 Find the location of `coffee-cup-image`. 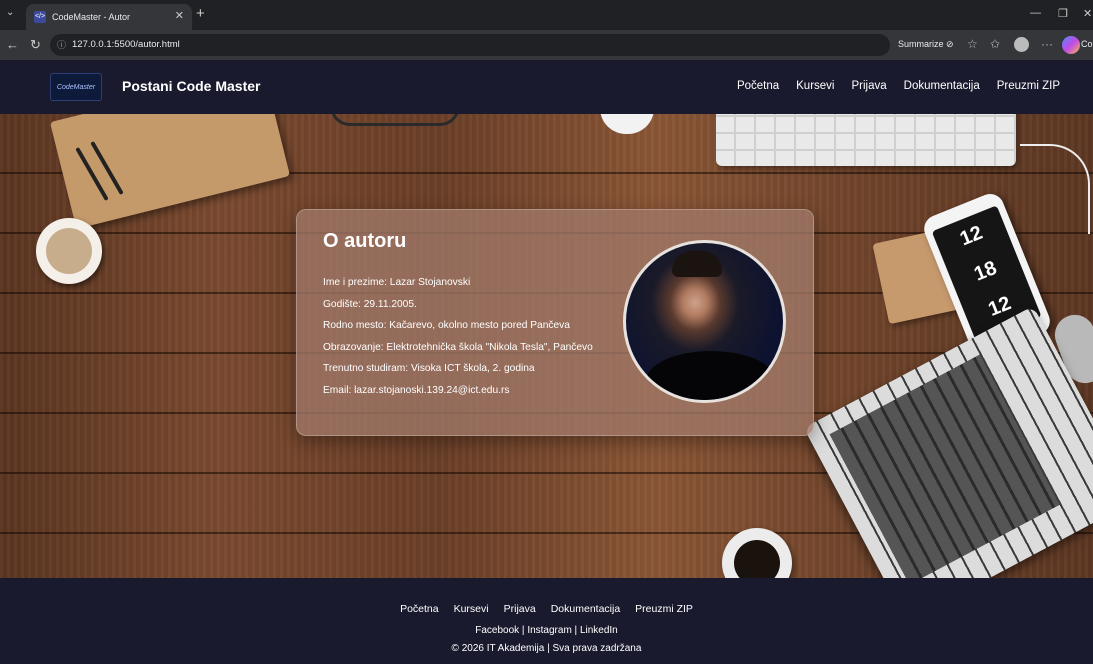

coffee-cup-image is located at coordinates (69, 251).